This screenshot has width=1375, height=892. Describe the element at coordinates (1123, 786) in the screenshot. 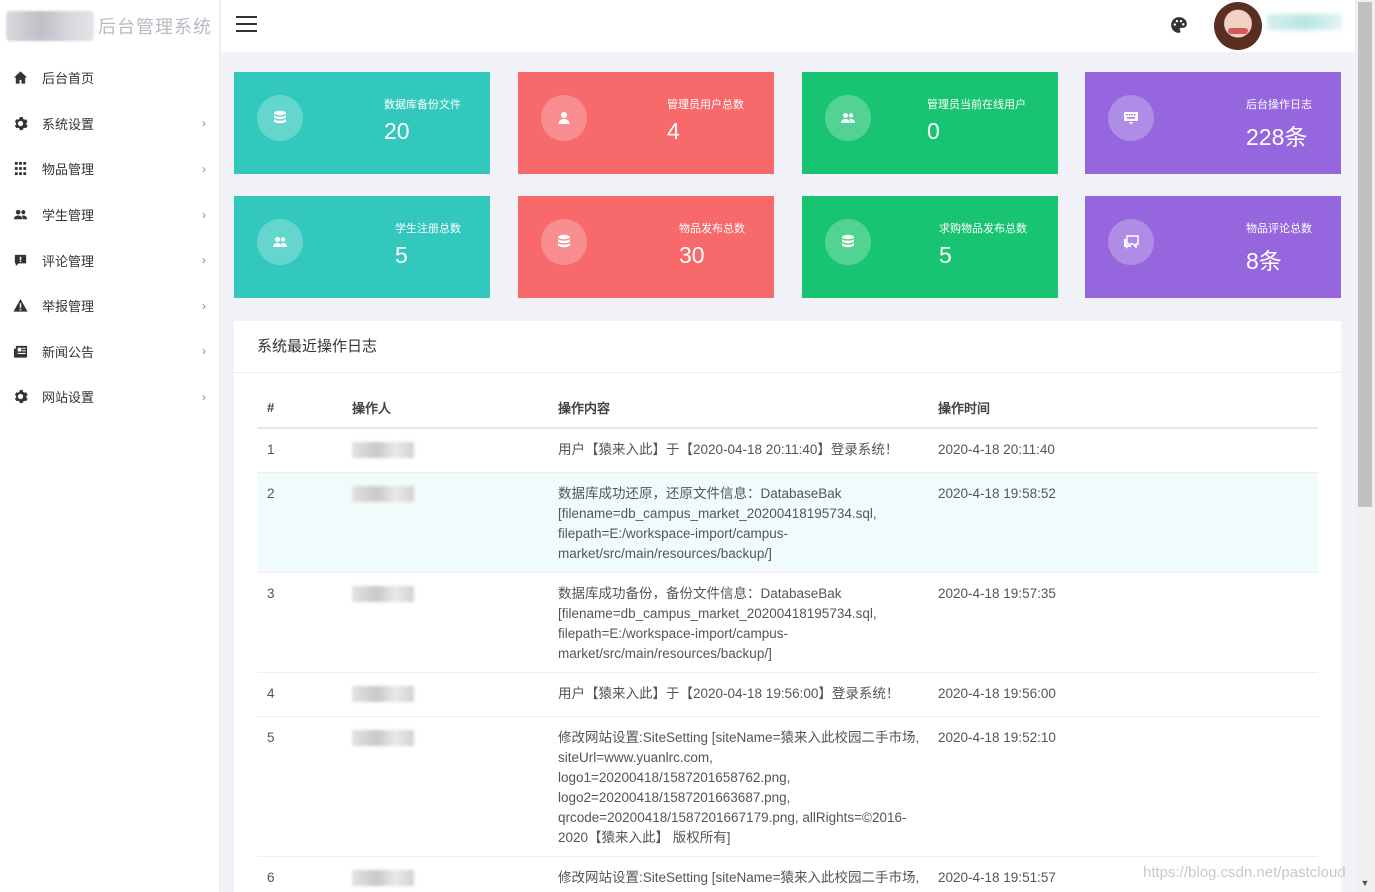

I see `cell-time: 2020-4-18 19:52:10` at that location.